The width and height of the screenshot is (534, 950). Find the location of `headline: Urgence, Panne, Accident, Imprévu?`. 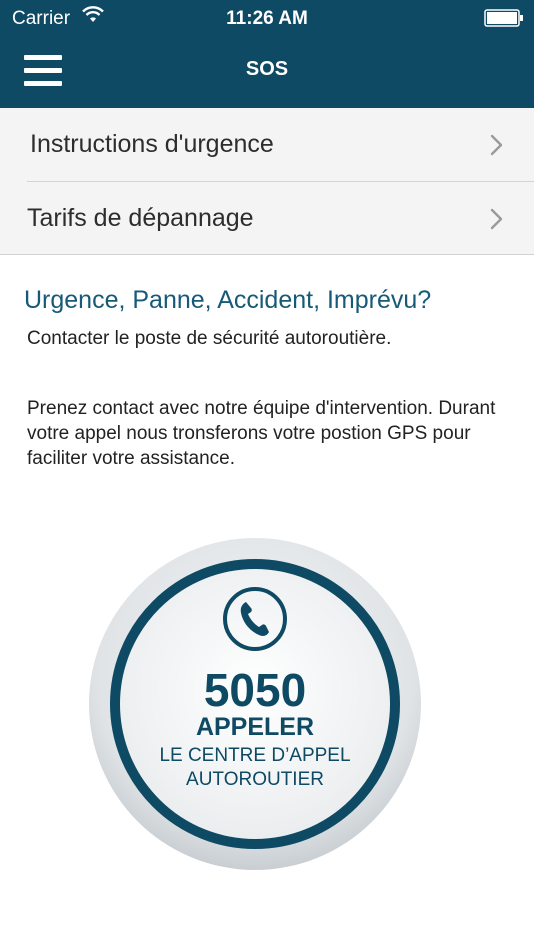

headline: Urgence, Panne, Accident, Imprévu? is located at coordinates (228, 300).